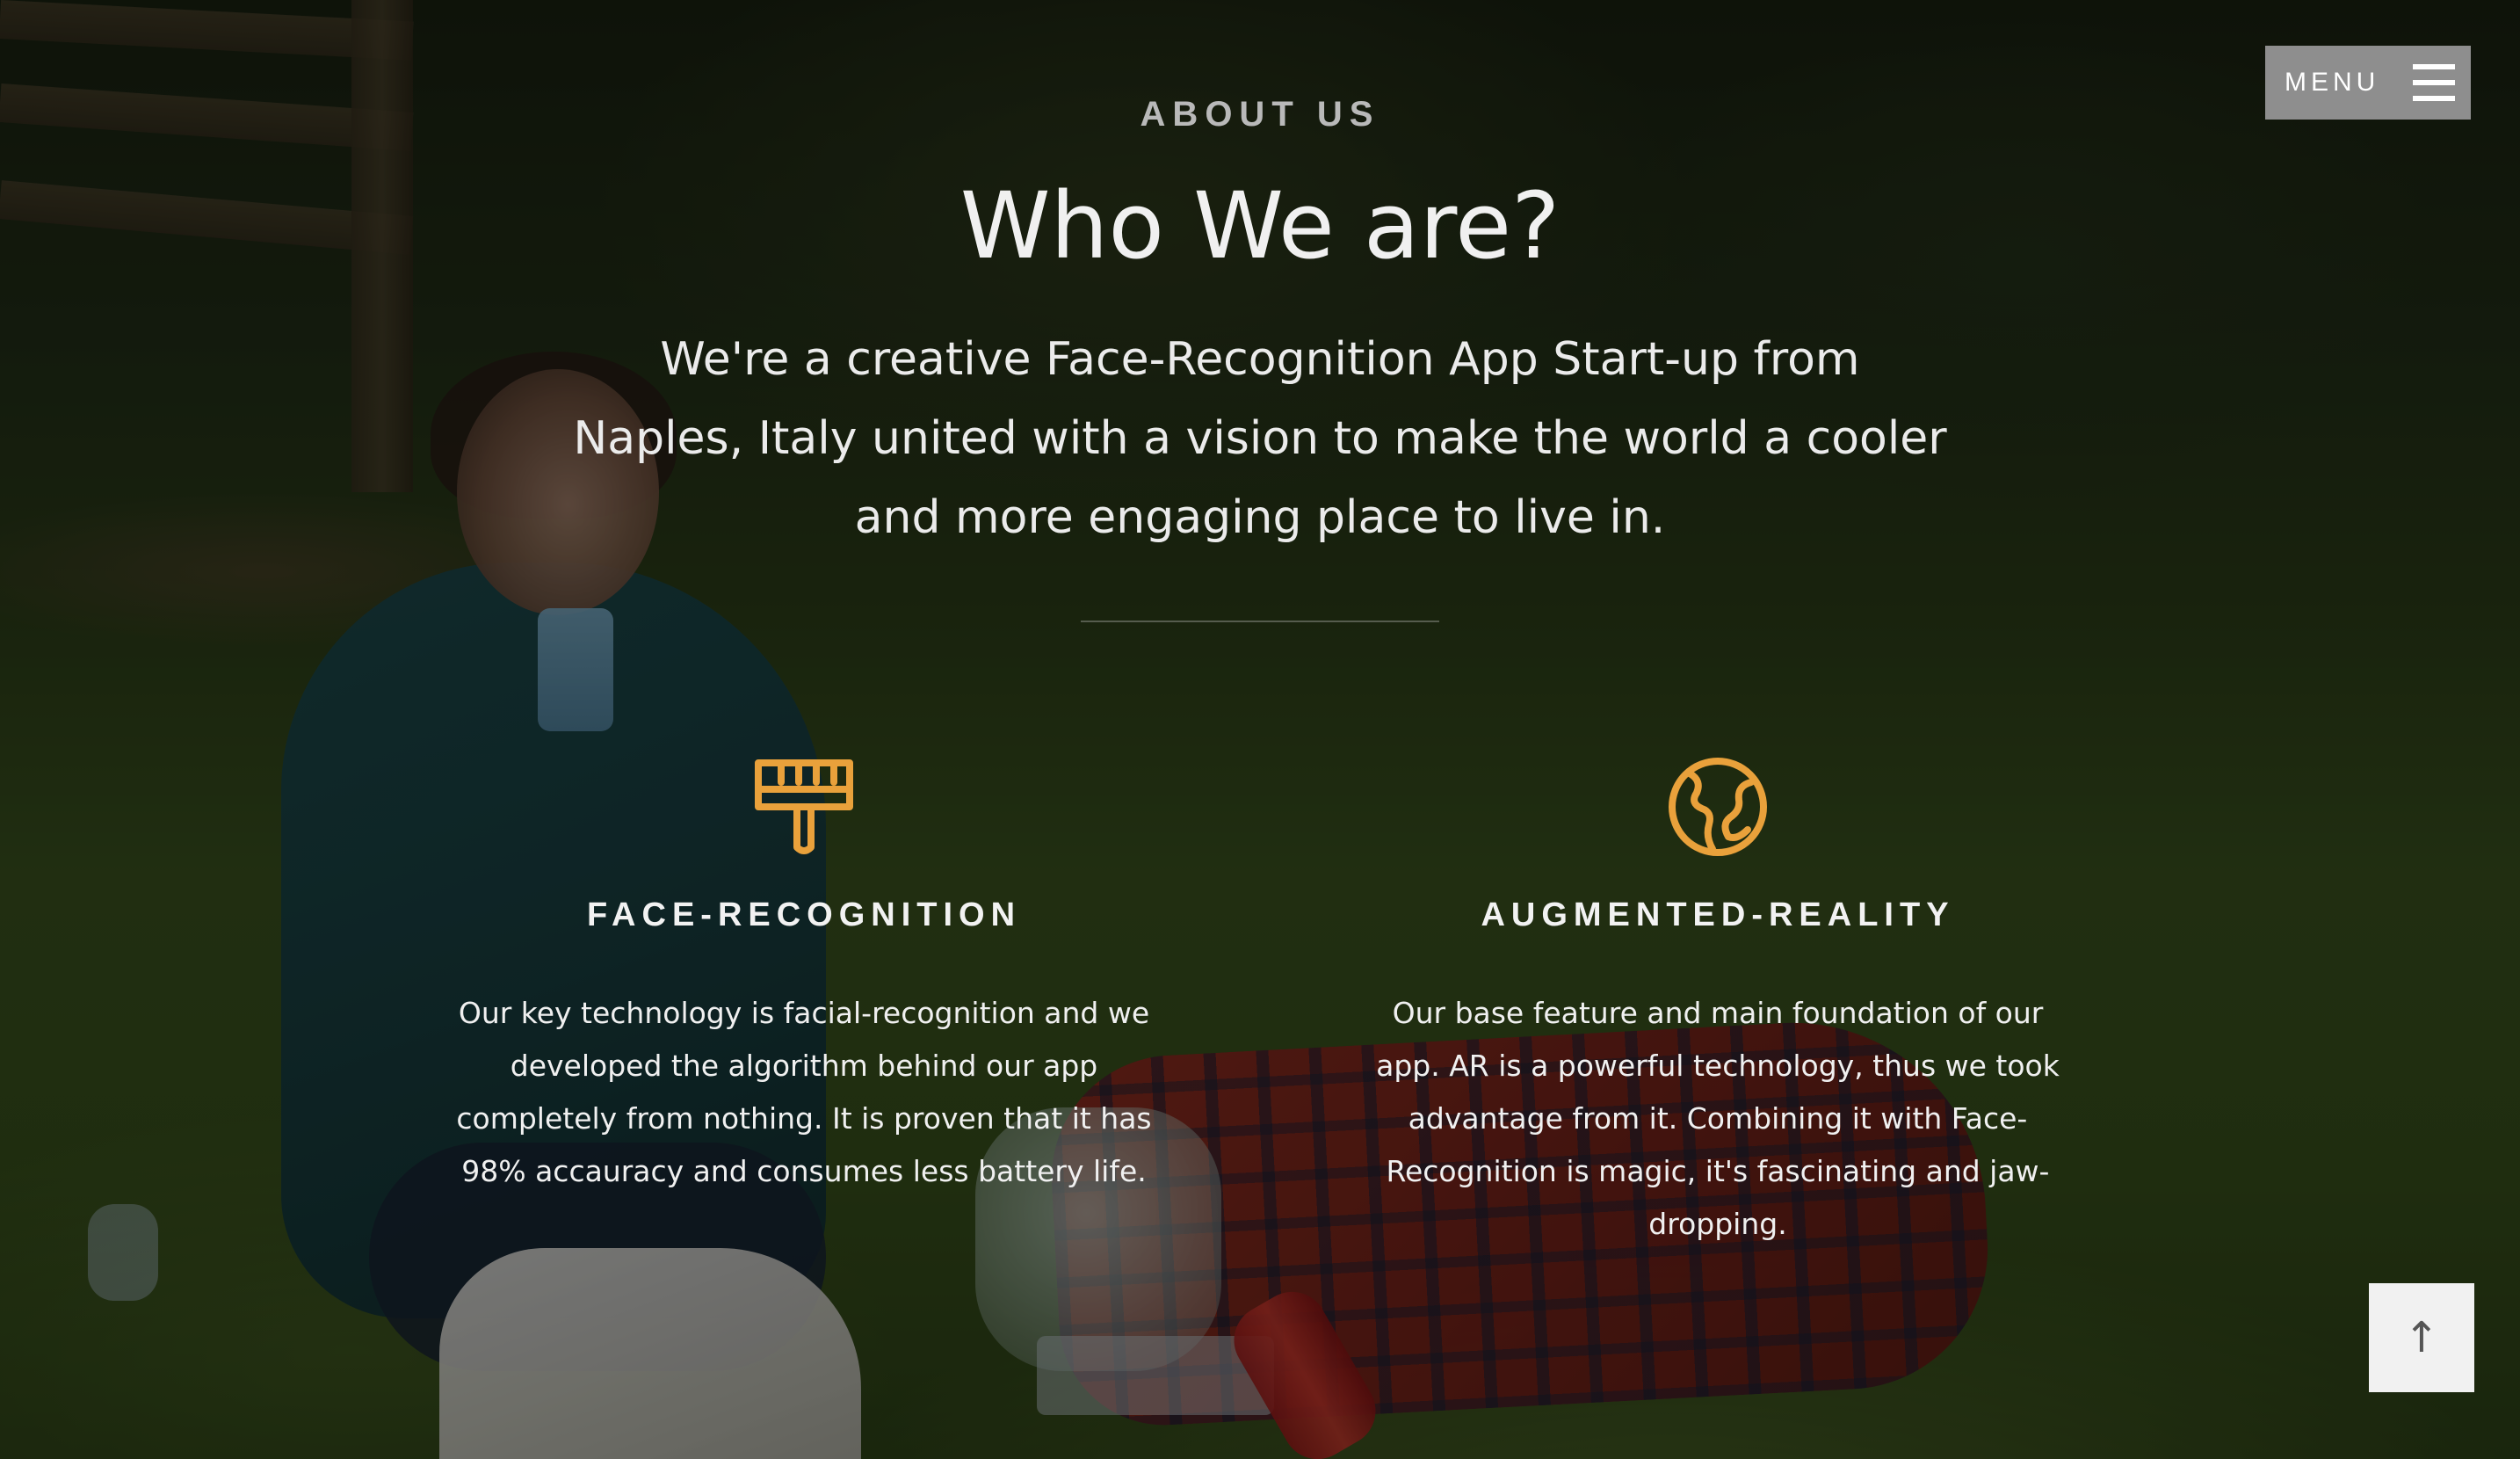 The image size is (2520, 1459). I want to click on feature-title: AUGMENTED-REALITY, so click(1718, 914).